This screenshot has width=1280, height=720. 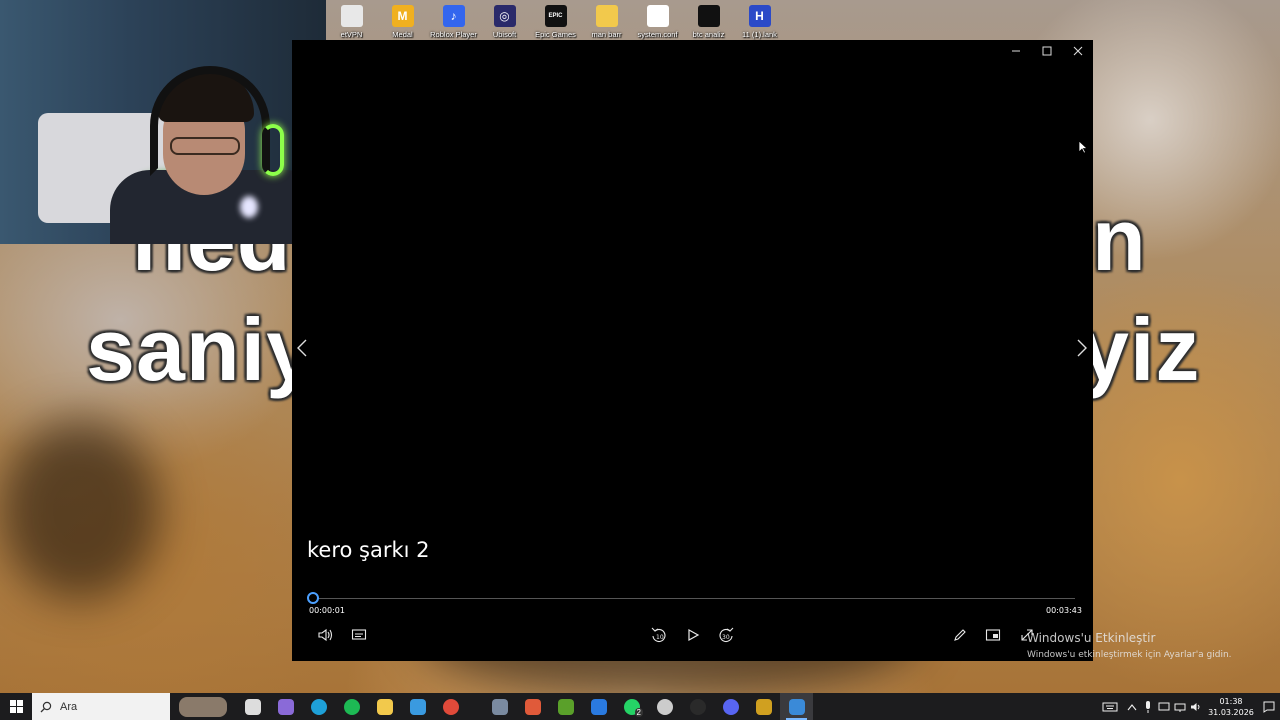 I want to click on taskbar-app-minecraft, so click(x=565, y=706).